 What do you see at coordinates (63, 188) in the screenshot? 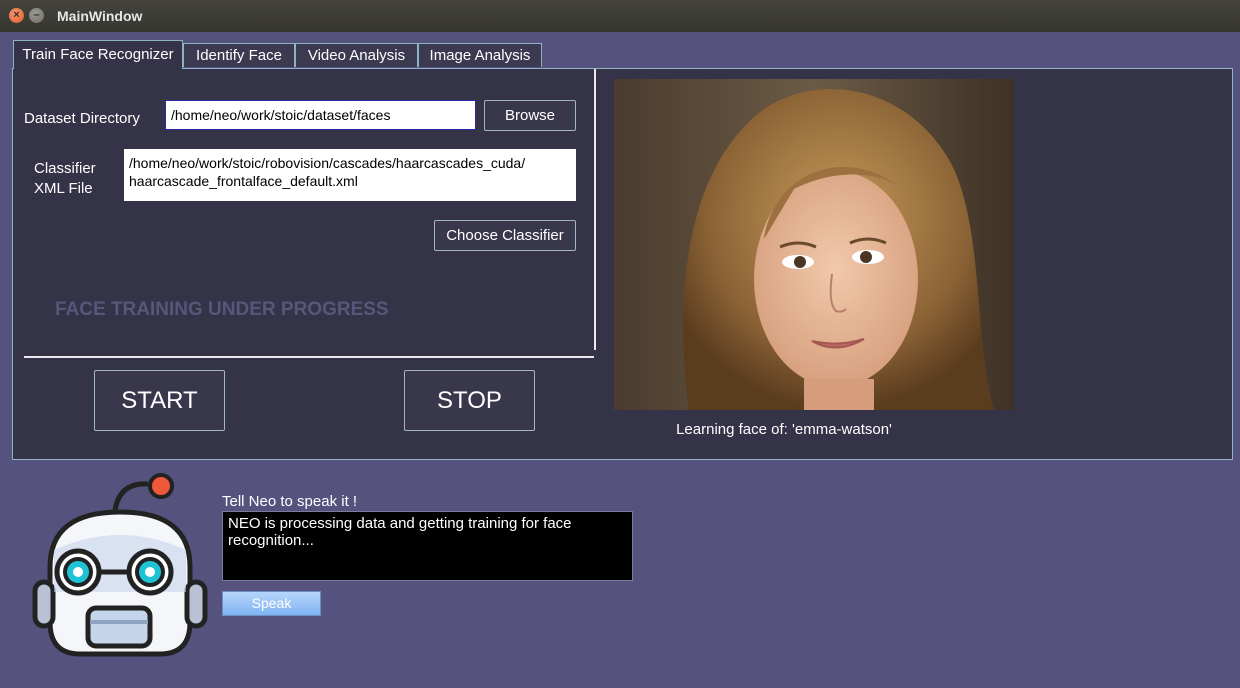
I see `classifier-label-line2: XML File` at bounding box center [63, 188].